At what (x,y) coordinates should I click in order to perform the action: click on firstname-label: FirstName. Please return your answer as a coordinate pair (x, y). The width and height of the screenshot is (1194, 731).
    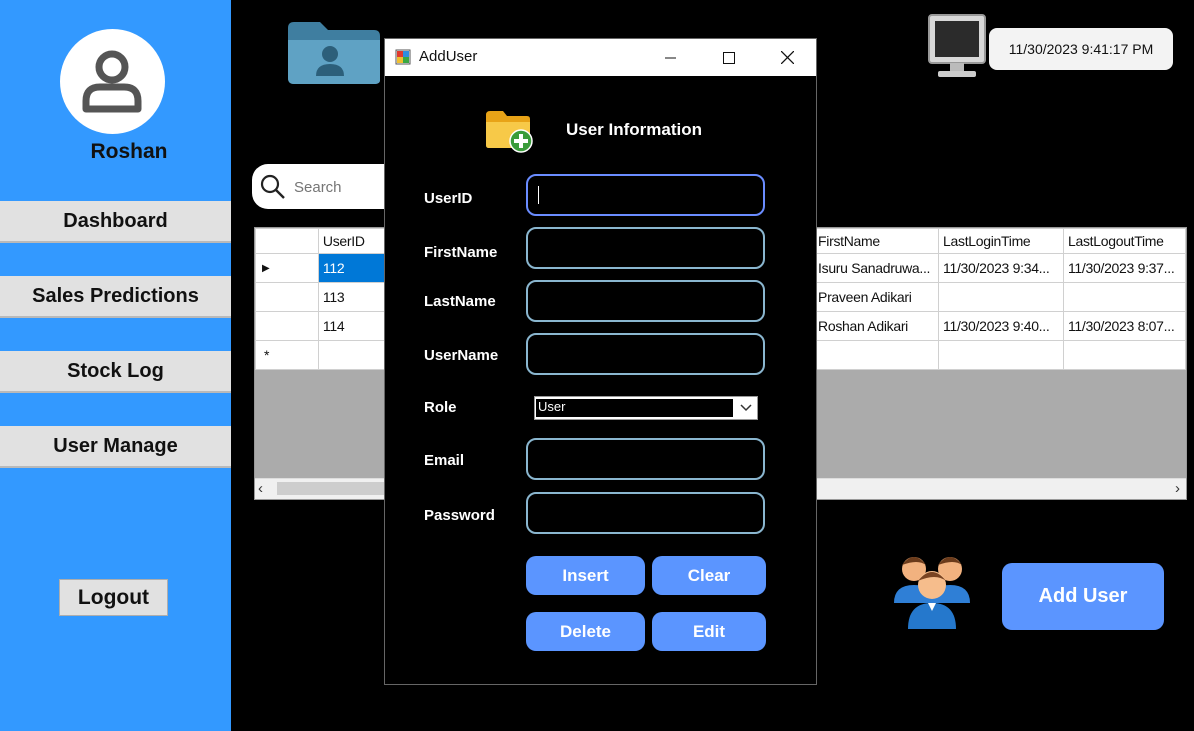
    Looking at the image, I should click on (461, 252).